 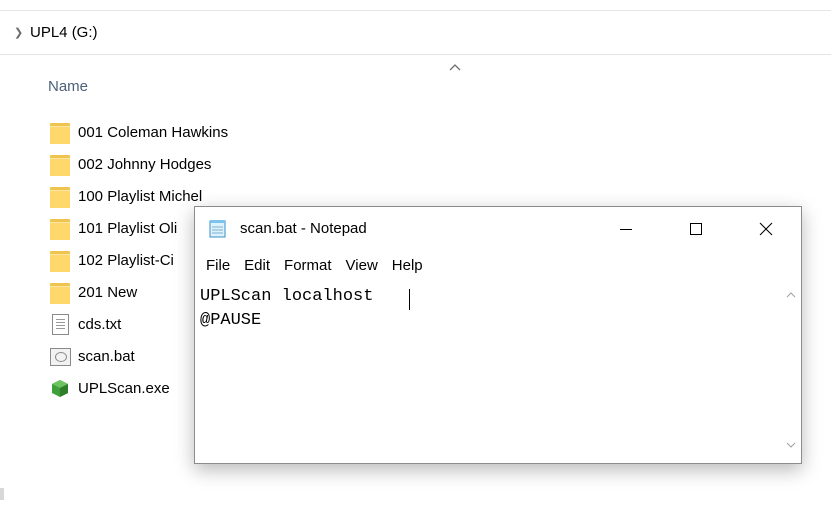 What do you see at coordinates (68, 86) in the screenshot?
I see `column-header-name: Name` at bounding box center [68, 86].